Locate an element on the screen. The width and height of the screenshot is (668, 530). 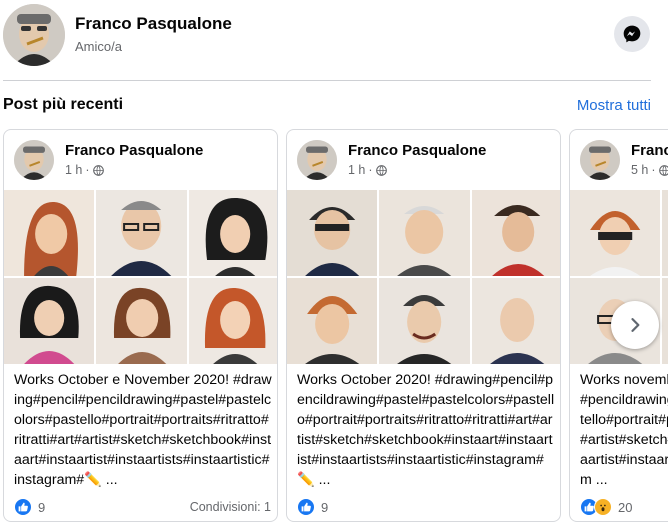
section-title: Post più recenti is located at coordinates (63, 104).